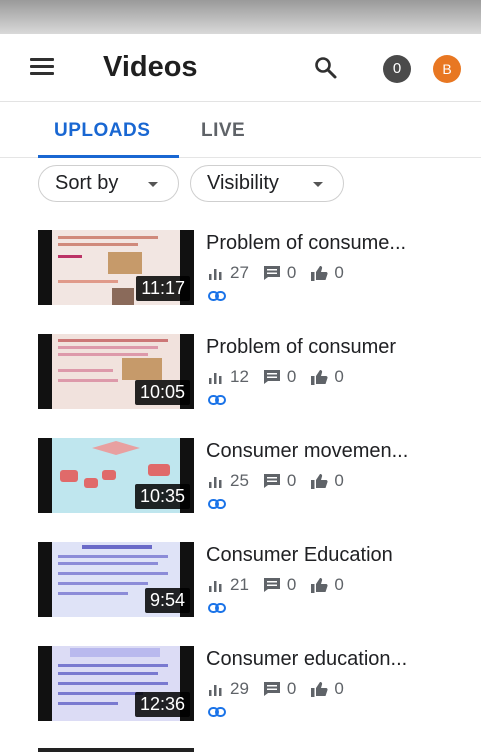 The image size is (481, 752). I want to click on video-thumbnail: 10:05, so click(116, 371).